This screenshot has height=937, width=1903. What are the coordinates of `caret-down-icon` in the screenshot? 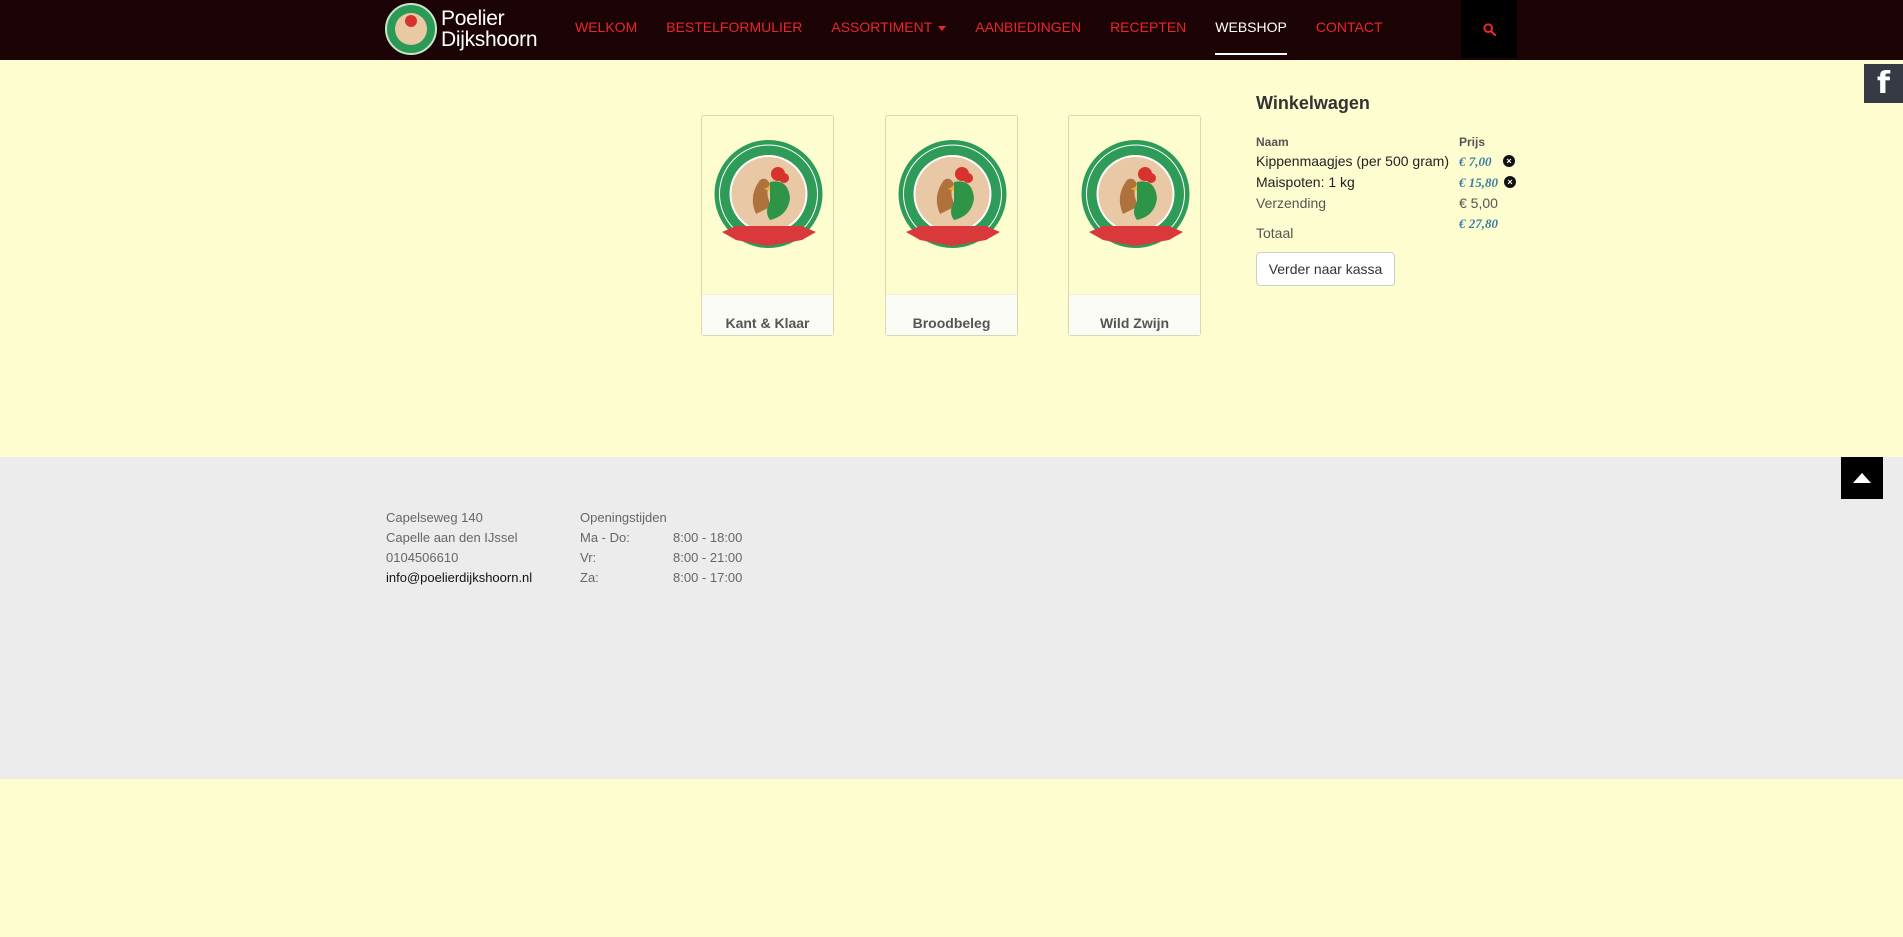 It's located at (942, 28).